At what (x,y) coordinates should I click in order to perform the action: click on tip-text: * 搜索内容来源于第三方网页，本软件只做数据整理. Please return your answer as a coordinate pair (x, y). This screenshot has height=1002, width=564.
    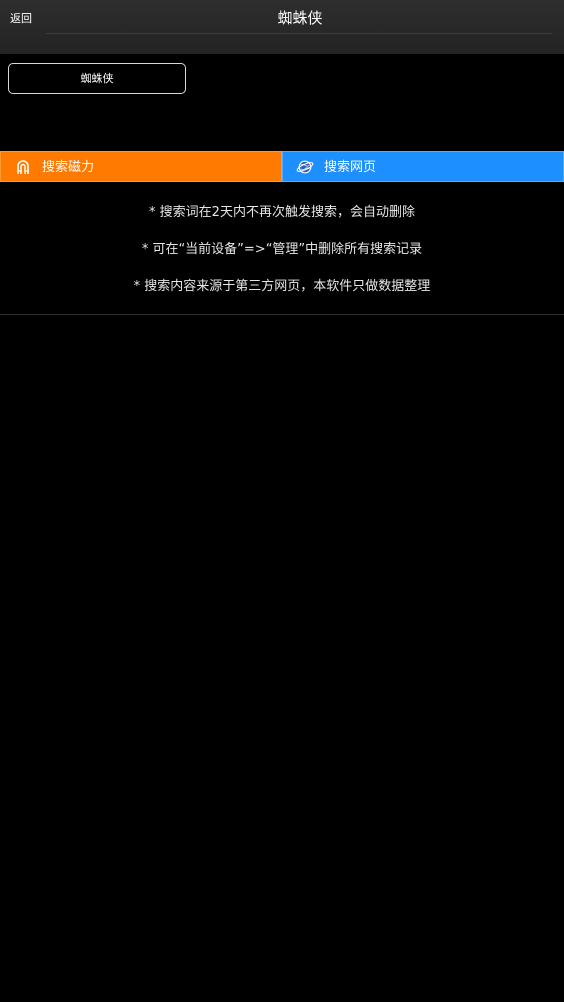
    Looking at the image, I should click on (282, 286).